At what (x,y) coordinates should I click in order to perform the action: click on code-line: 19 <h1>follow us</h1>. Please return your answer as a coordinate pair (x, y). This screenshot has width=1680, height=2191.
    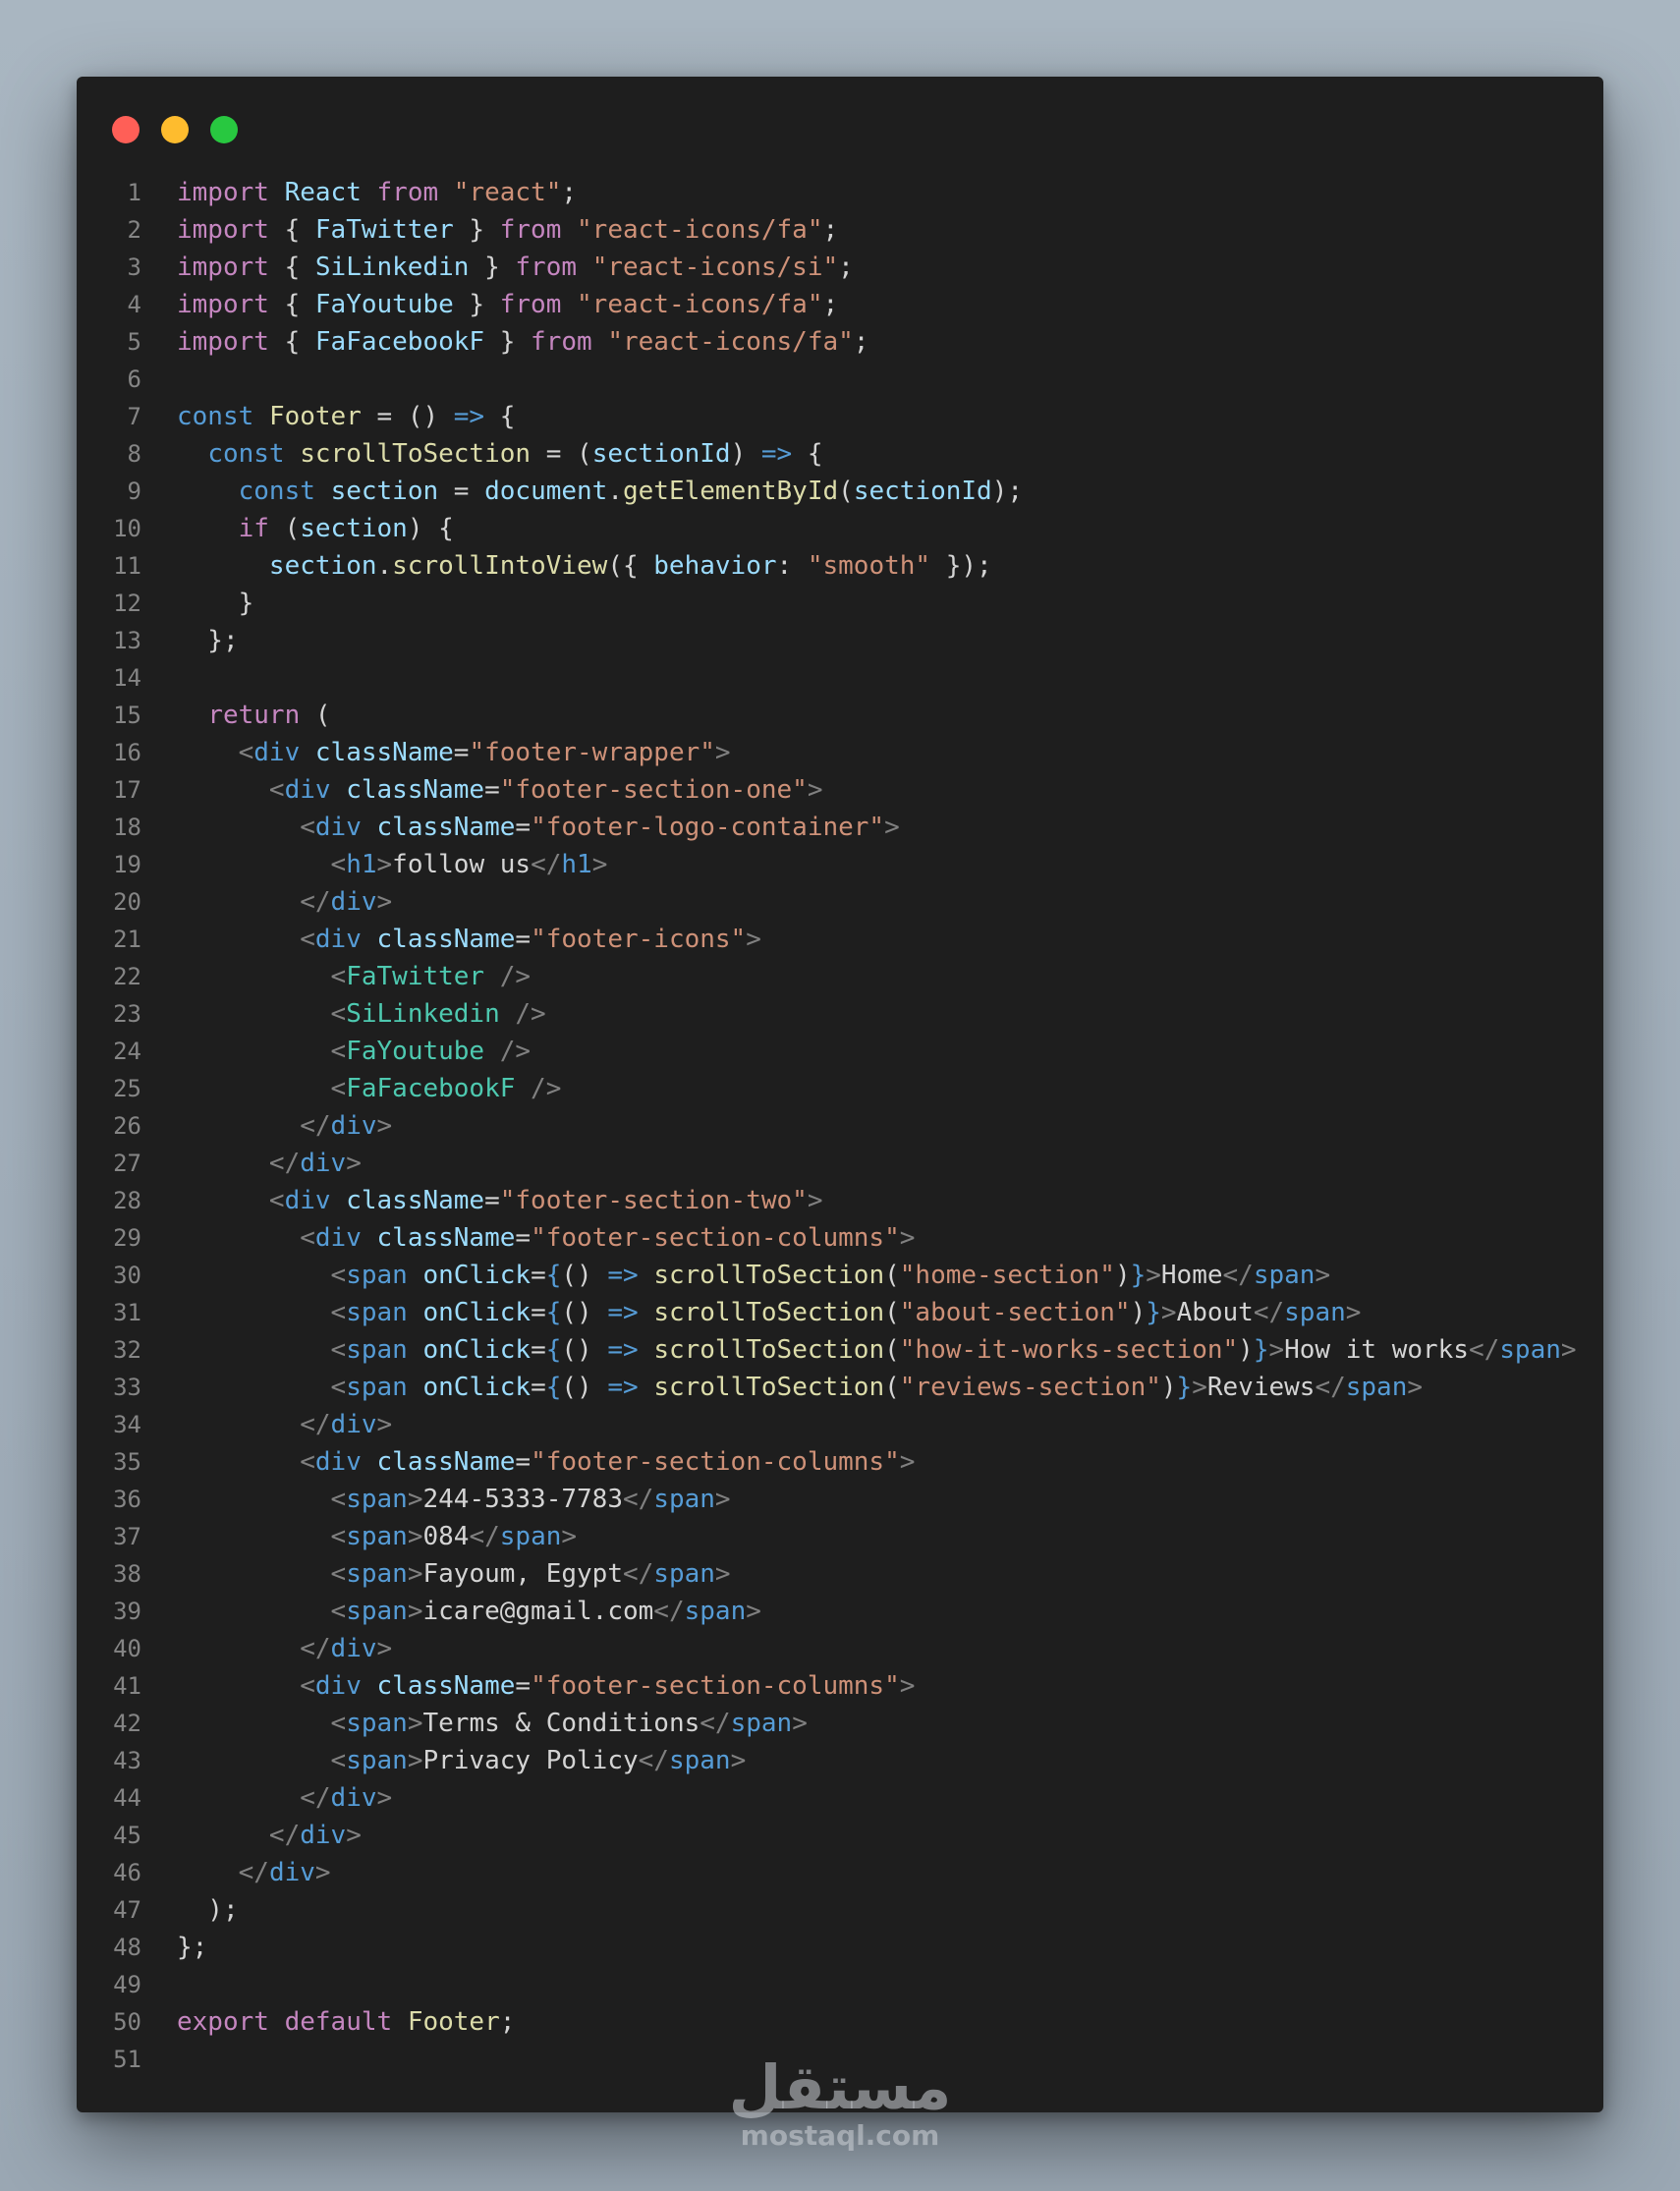
    Looking at the image, I should click on (840, 864).